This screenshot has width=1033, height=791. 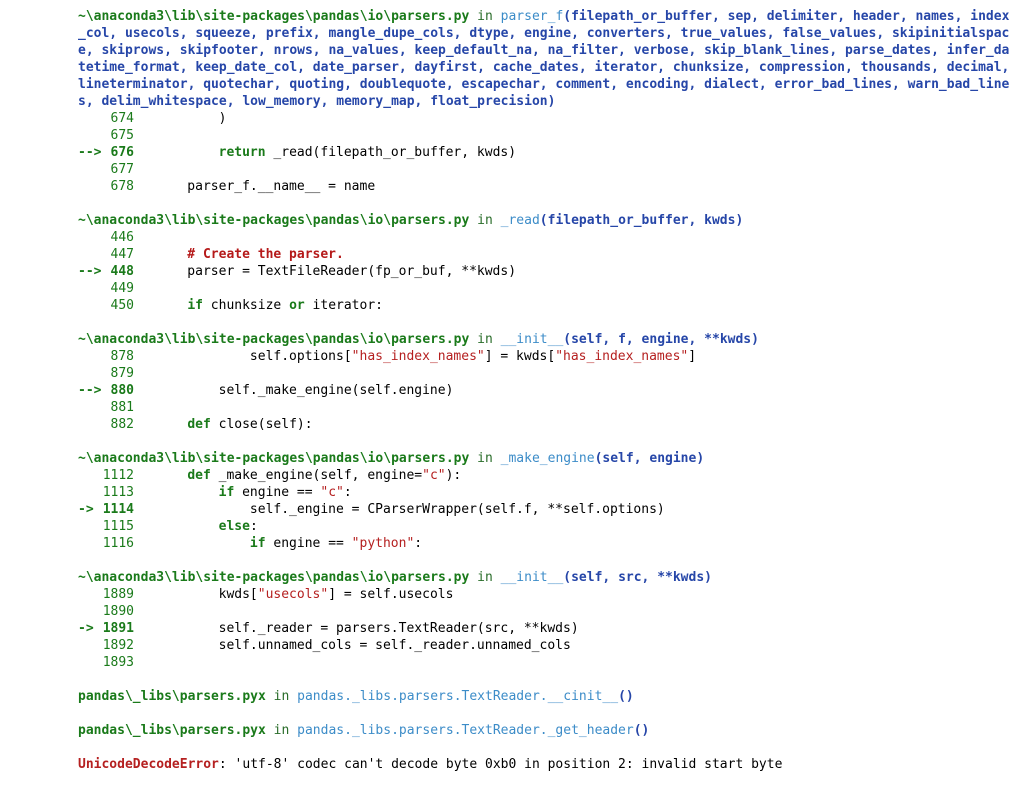 What do you see at coordinates (118, 645) in the screenshot?
I see `line-number: 1892` at bounding box center [118, 645].